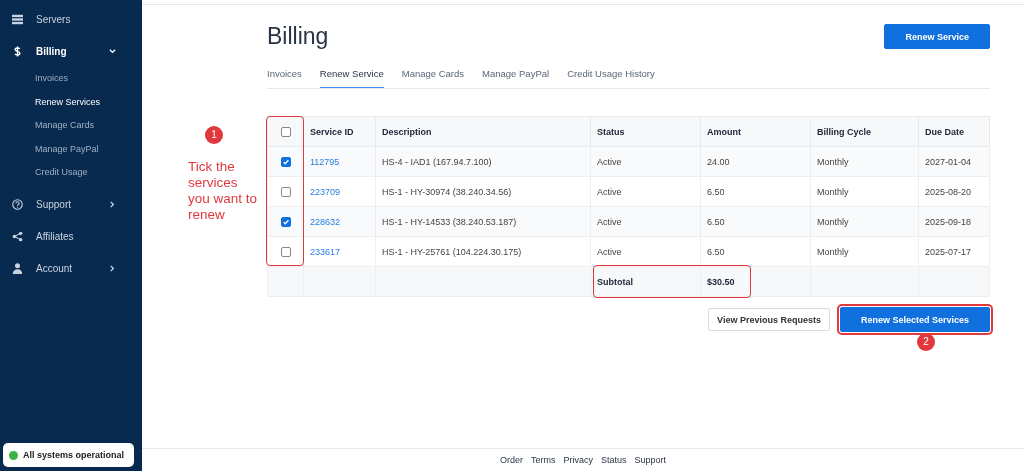 The width and height of the screenshot is (1024, 471). Describe the element at coordinates (650, 460) in the screenshot. I see `footer-link: Support` at that location.